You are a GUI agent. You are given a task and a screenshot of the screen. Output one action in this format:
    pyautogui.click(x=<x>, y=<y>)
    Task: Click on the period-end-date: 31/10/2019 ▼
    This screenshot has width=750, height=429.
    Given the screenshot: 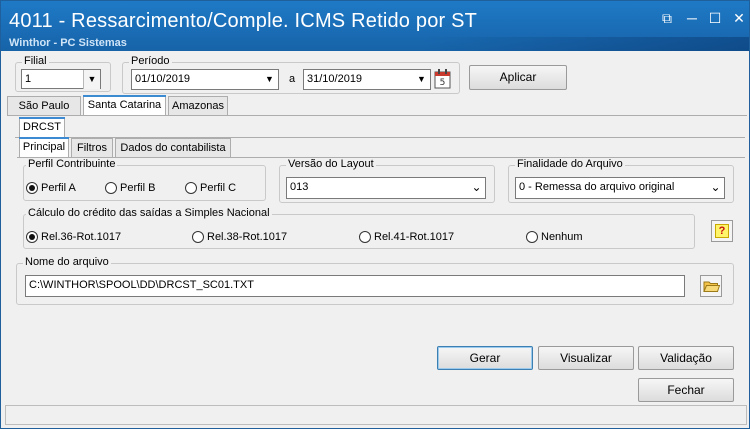 What is the action you would take?
    pyautogui.click(x=367, y=79)
    